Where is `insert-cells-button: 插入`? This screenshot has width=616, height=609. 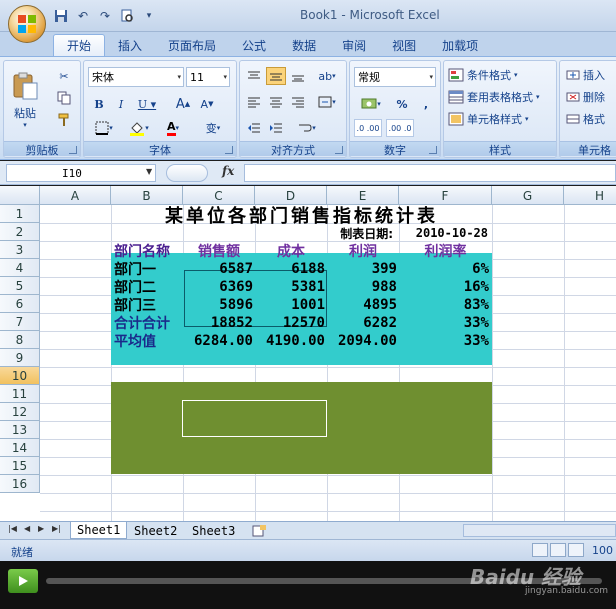
insert-cells-button: 插入 is located at coordinates (591, 75).